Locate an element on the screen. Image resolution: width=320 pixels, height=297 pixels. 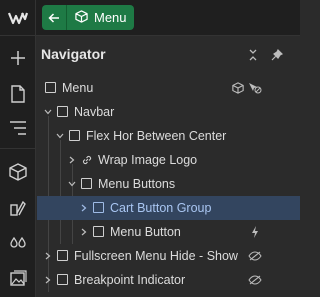
row-label: Flex Hor Between Center is located at coordinates (156, 136).